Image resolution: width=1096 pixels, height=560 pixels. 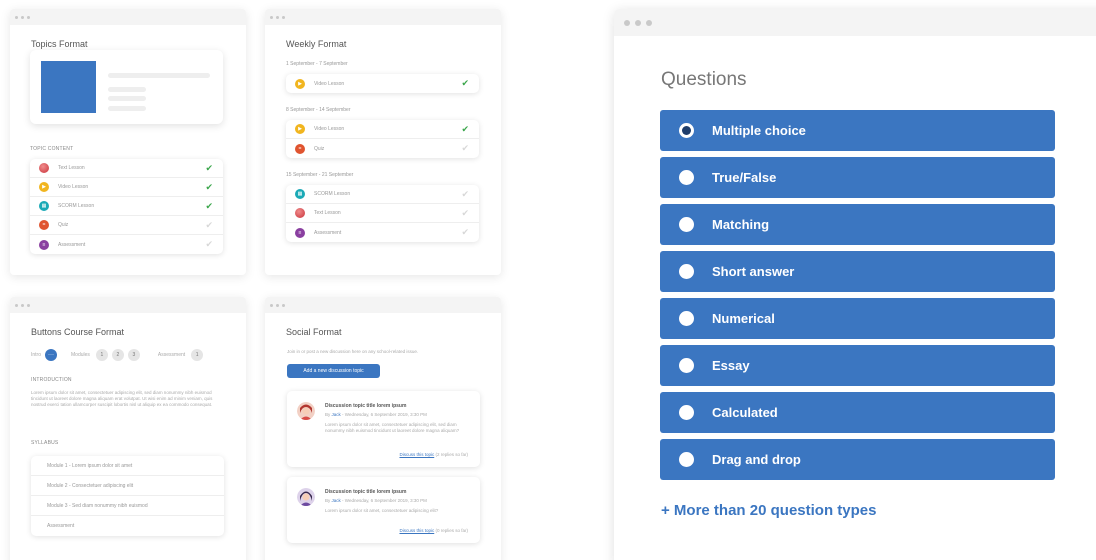 What do you see at coordinates (327, 213) in the screenshot?
I see `lesson-label: Text Lesson` at bounding box center [327, 213].